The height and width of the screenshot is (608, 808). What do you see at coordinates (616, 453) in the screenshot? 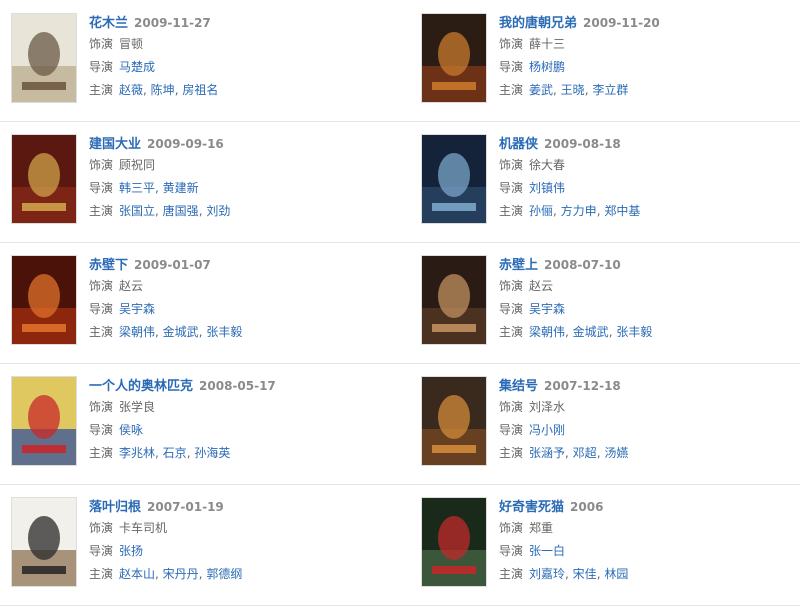
I see `cast-member-link: 汤嬿` at bounding box center [616, 453].